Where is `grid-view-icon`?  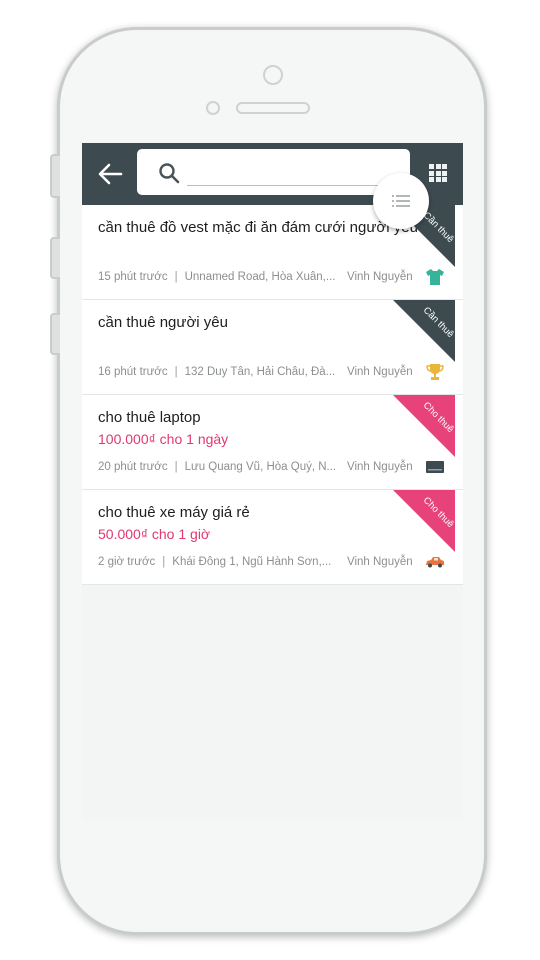 grid-view-icon is located at coordinates (438, 173).